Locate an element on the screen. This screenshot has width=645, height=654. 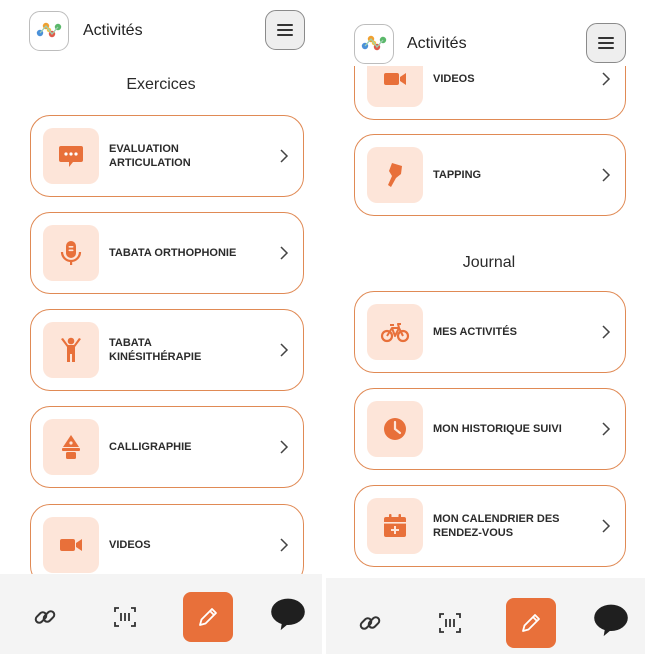
person-arms-up-icon is located at coordinates (71, 349).